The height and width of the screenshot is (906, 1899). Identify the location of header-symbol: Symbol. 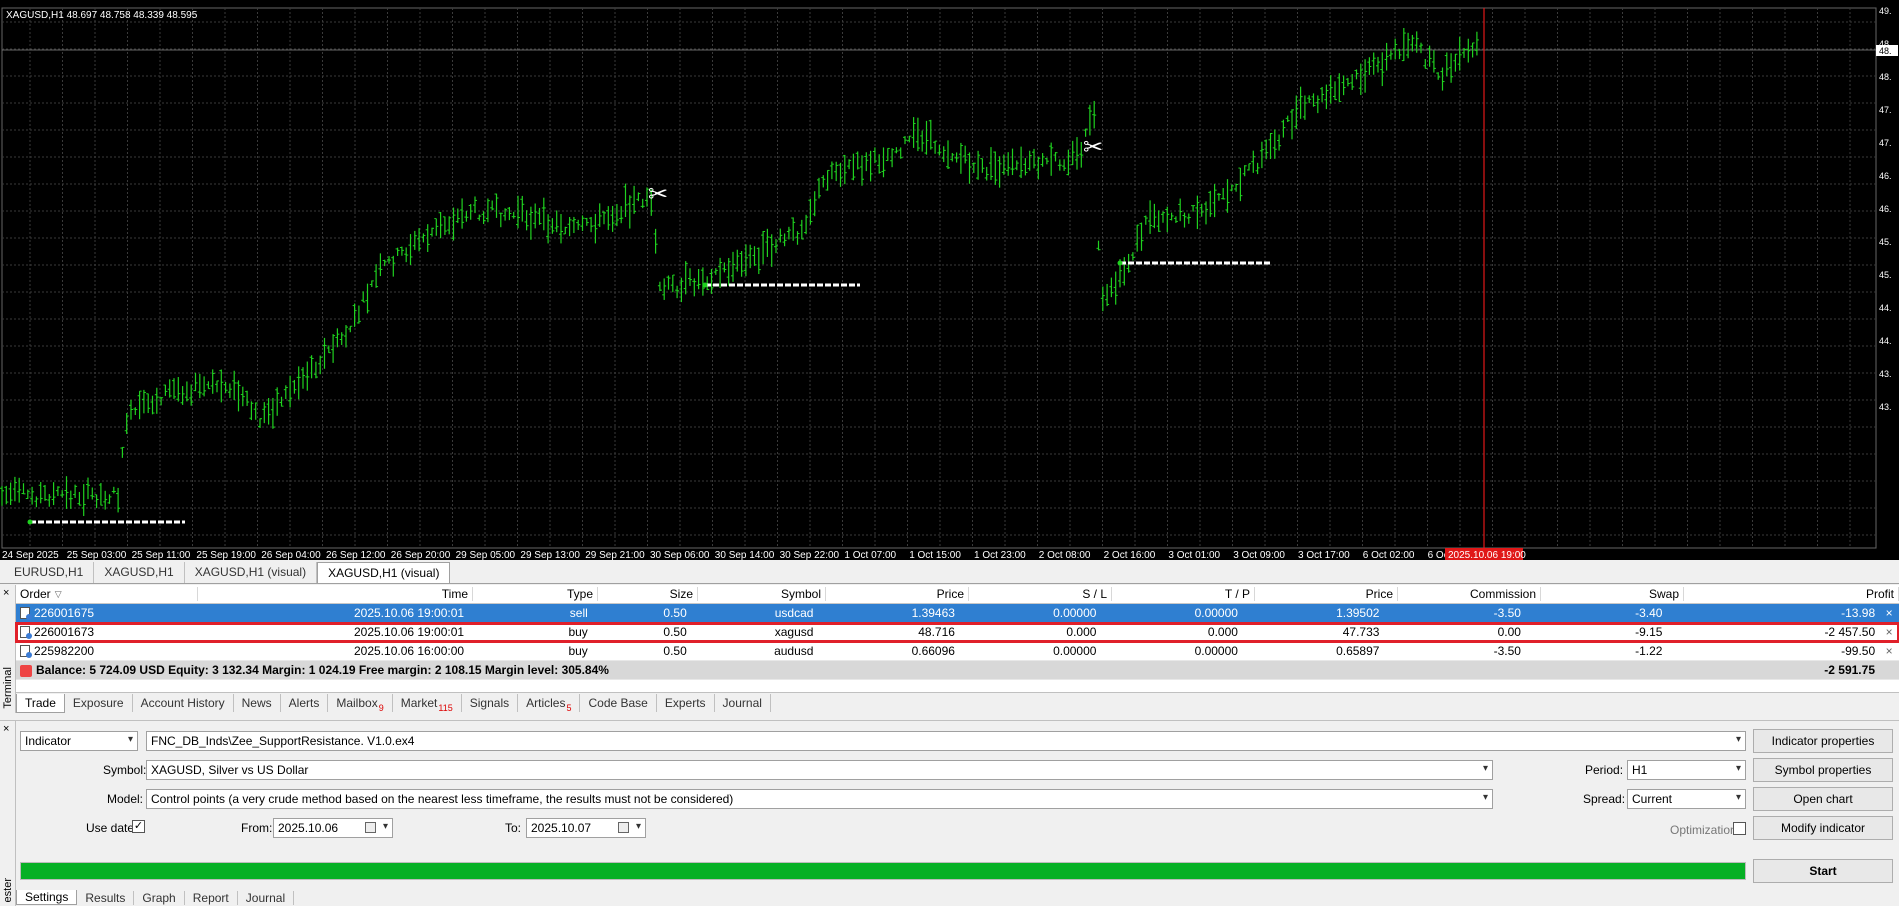
(762, 594).